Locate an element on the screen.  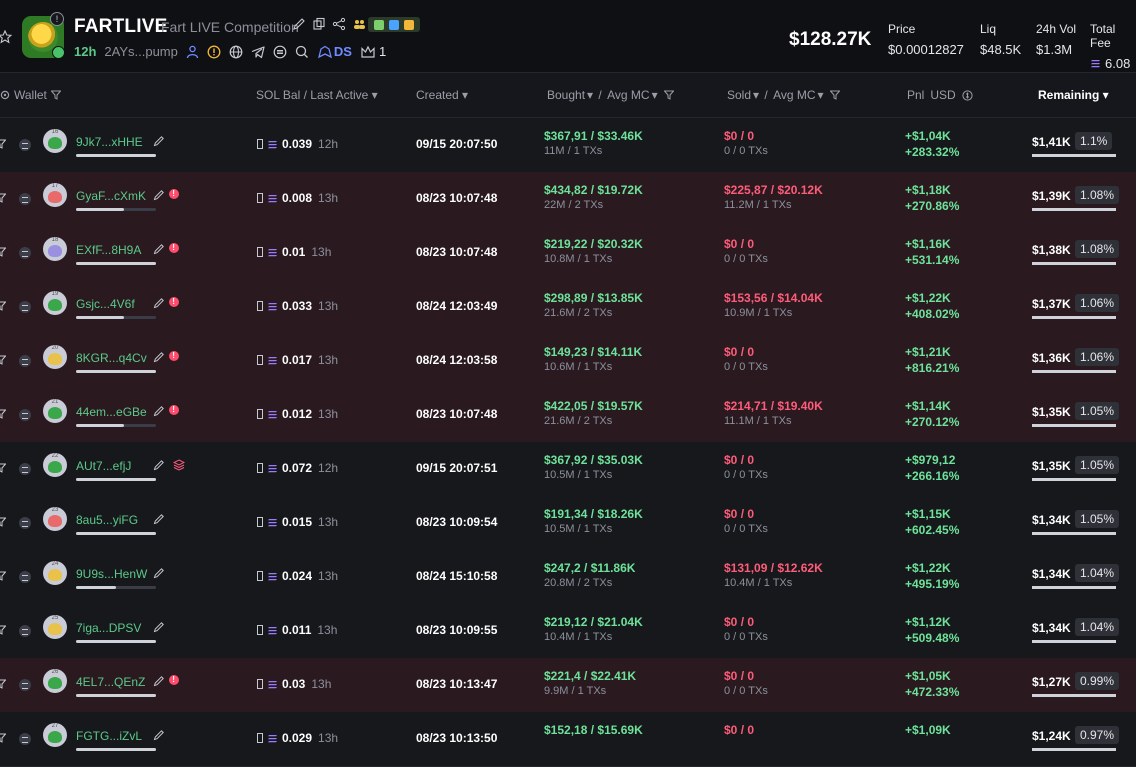
contract-address: 2AYs...pump is located at coordinates (140, 51).